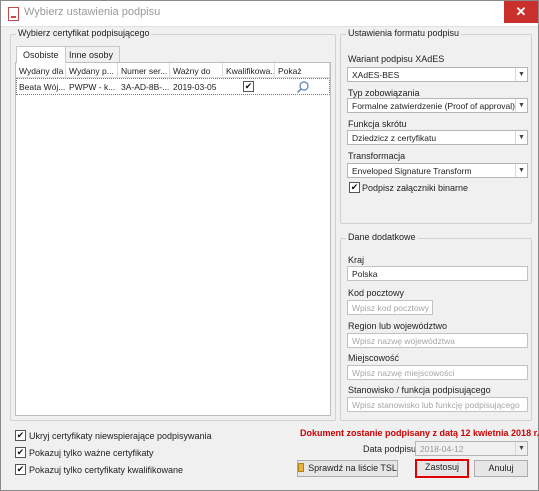 This screenshot has height=491, width=539. I want to click on column-header-issued-to: Wydany dla, so click(41, 70).